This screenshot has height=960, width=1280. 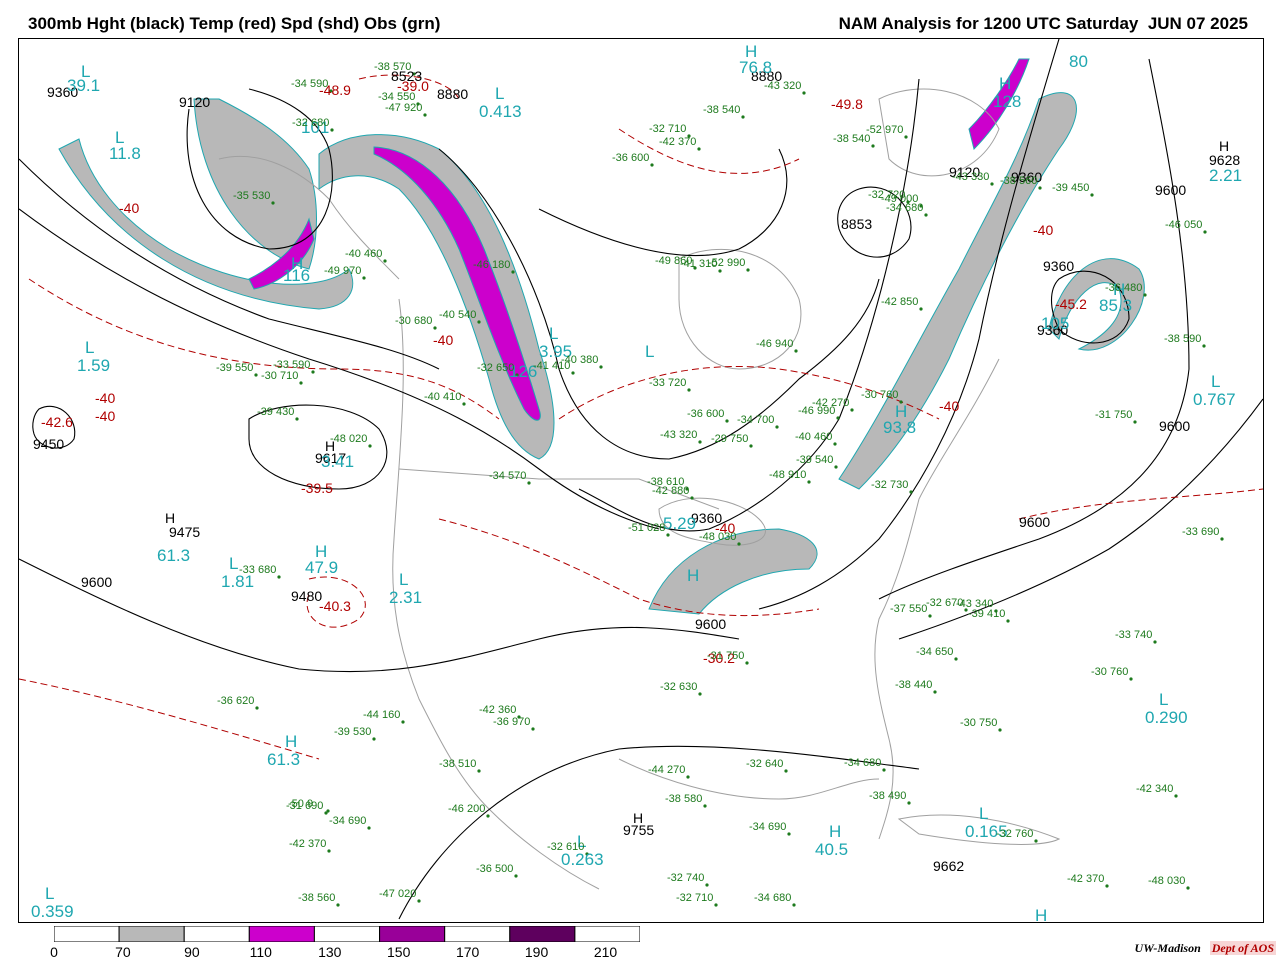 I want to click on speed-label: 40.5, so click(x=831, y=849).